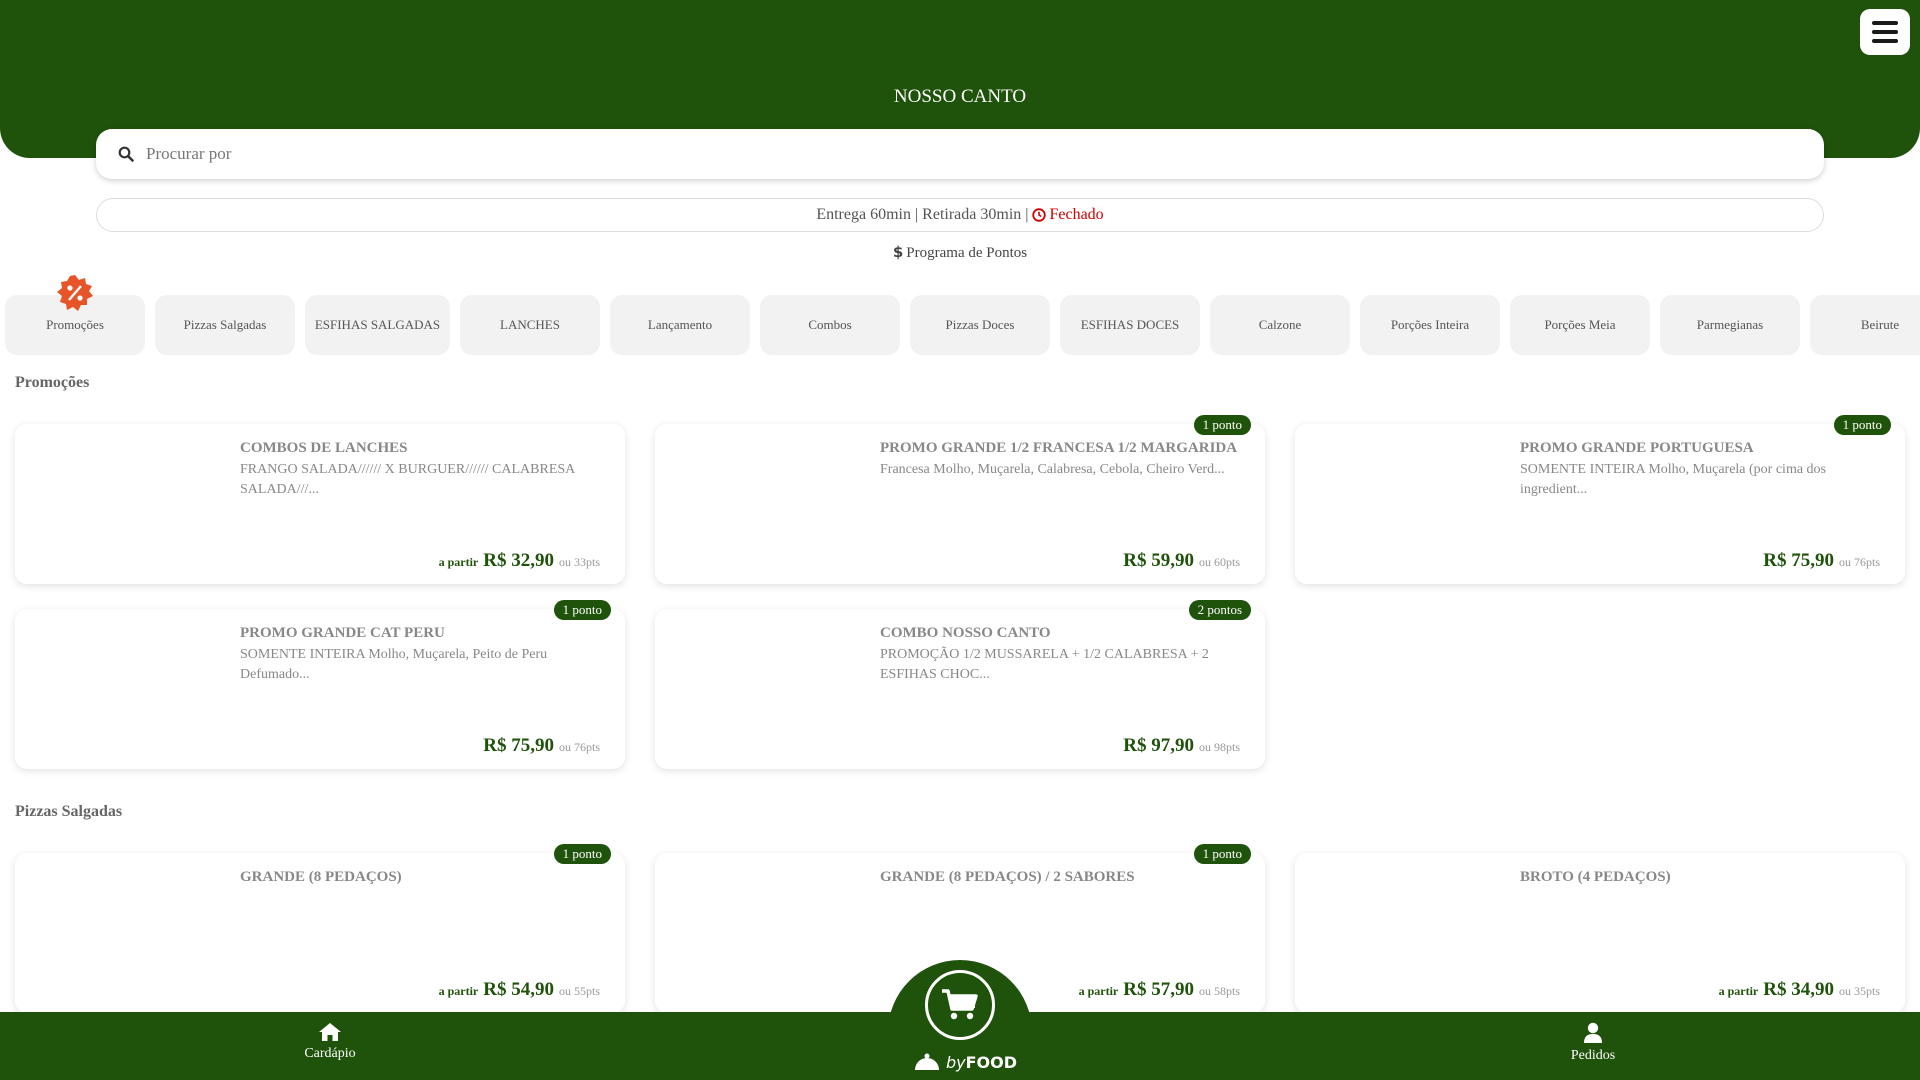  Describe the element at coordinates (896, 154) in the screenshot. I see `search-input` at that location.